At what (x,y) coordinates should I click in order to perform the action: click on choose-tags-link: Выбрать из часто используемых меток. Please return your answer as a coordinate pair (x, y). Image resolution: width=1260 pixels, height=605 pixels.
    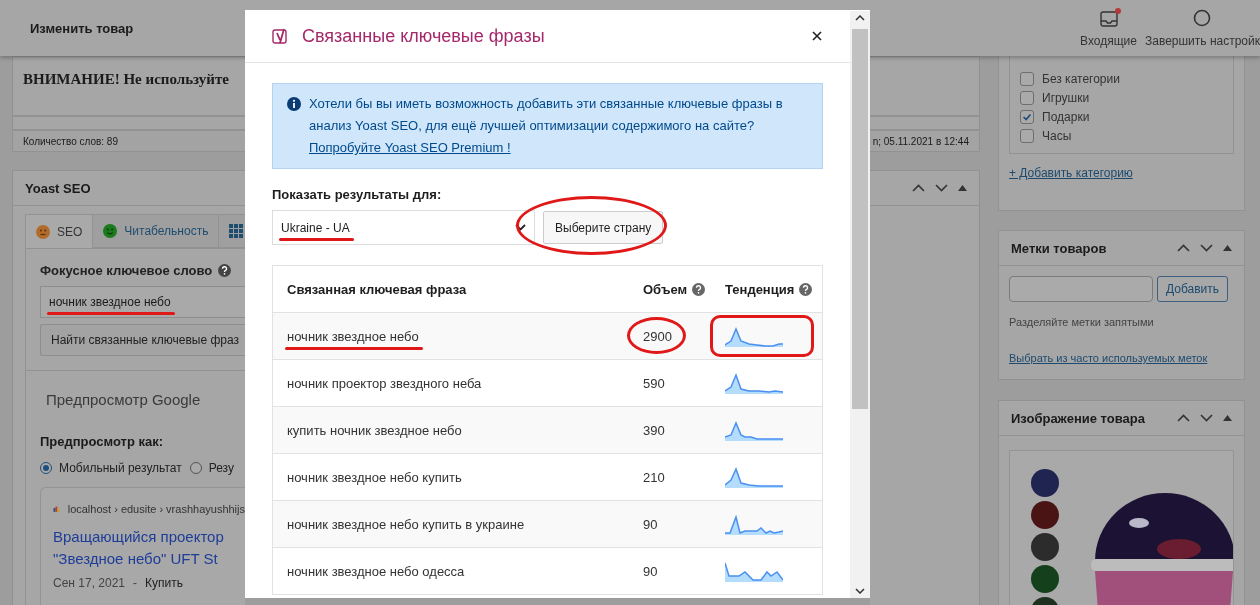
    Looking at the image, I should click on (1108, 358).